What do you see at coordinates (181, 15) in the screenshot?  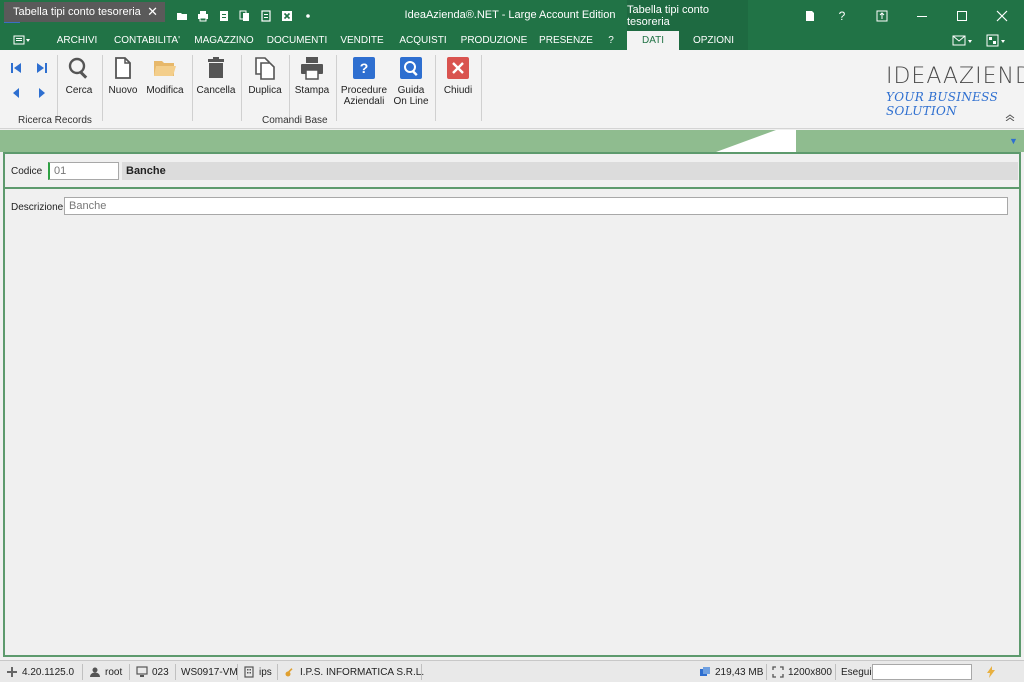 I see `folder-icon` at bounding box center [181, 15].